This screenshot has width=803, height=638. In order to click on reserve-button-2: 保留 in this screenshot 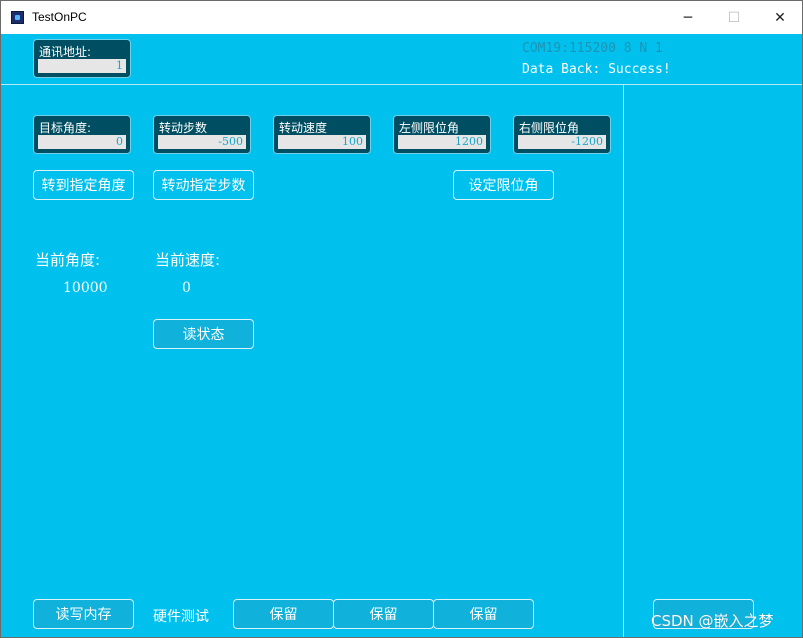, I will do `click(383, 614)`.